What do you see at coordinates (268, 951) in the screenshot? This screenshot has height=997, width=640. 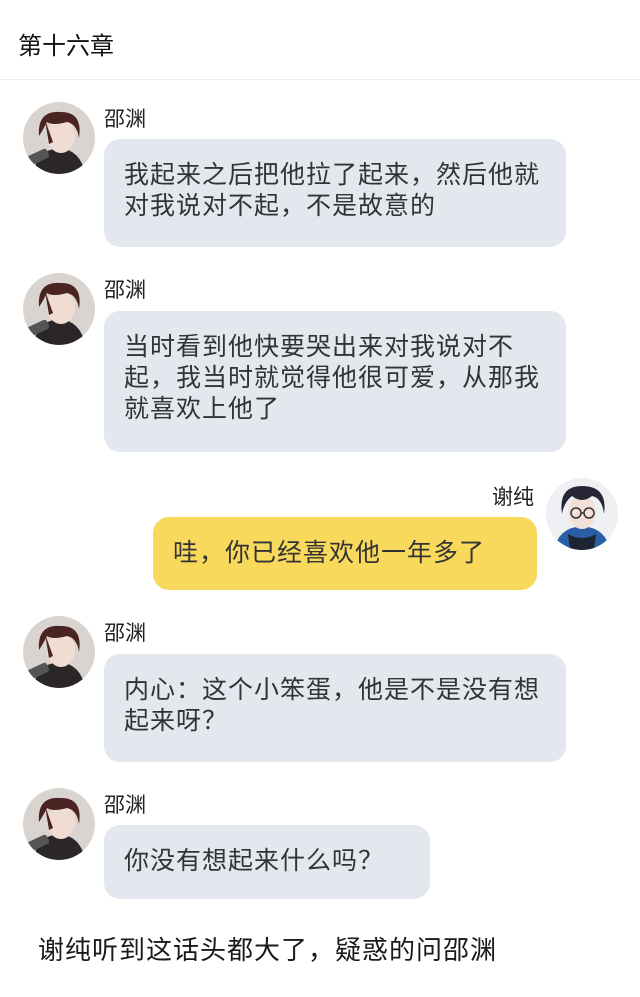 I see `narration-text: 谢纯听到这话头都大了，疑惑的问邵渊` at bounding box center [268, 951].